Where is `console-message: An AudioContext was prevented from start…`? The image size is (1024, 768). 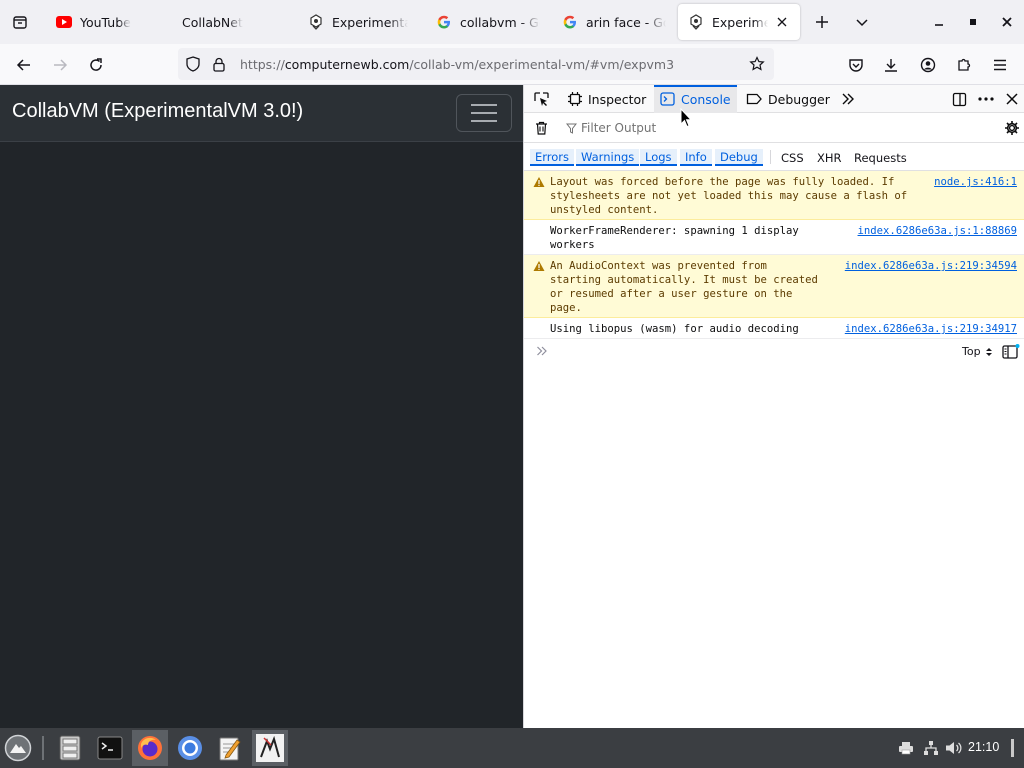
console-message: An AudioContext was prevented from start… is located at coordinates (774, 286).